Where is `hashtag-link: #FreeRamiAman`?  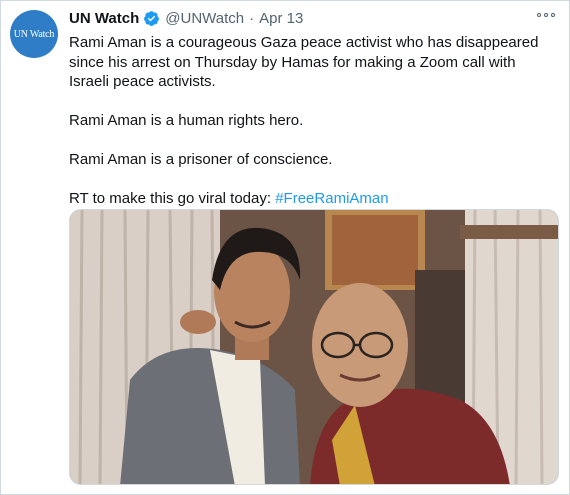 hashtag-link: #FreeRamiAman is located at coordinates (331, 198).